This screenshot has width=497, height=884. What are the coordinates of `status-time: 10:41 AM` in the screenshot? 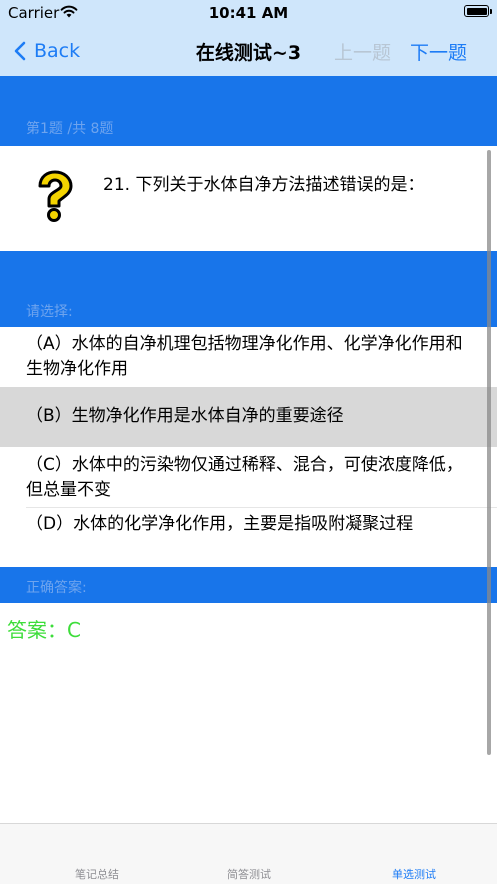 It's located at (248, 13).